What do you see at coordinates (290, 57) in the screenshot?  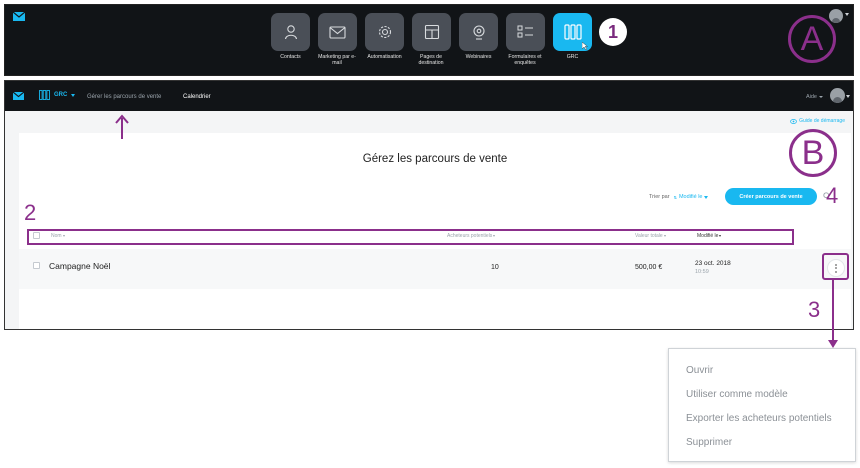 I see `app-label: Contacts` at bounding box center [290, 57].